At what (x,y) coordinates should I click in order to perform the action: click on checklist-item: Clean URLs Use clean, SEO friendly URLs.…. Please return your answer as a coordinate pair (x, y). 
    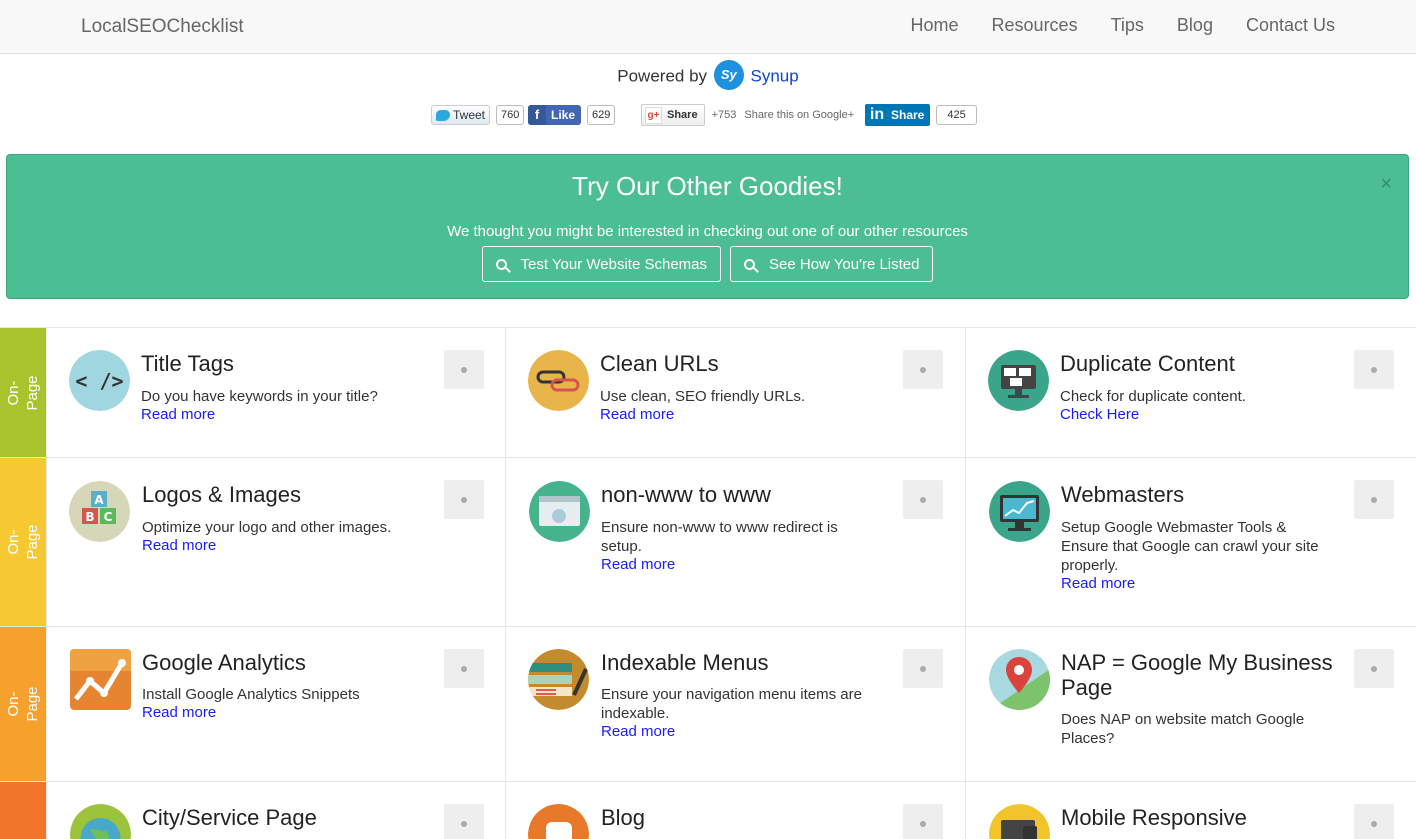
    Looking at the image, I should click on (735, 392).